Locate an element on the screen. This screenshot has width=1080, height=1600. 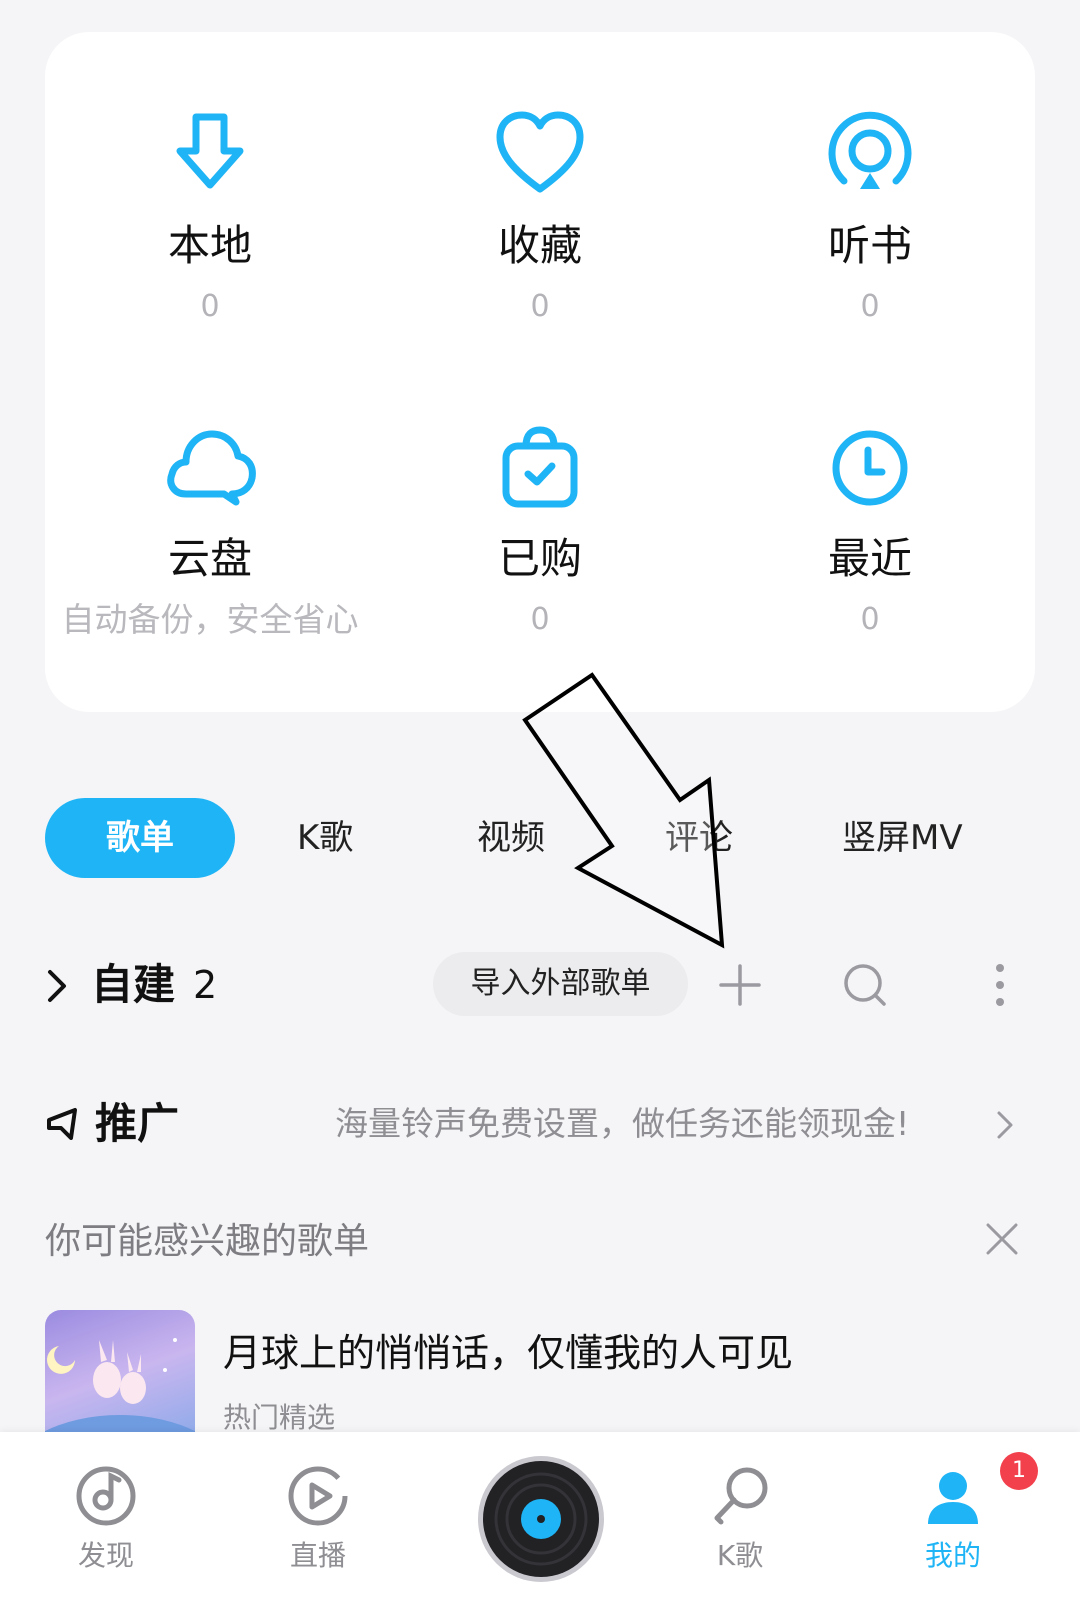
import-playlist-button: 导入外部歌单 is located at coordinates (560, 984).